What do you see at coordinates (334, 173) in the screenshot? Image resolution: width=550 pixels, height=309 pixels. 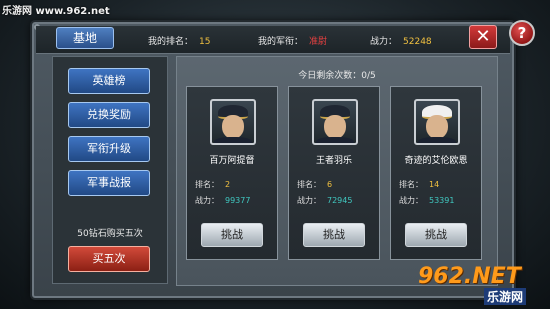 I see `opponent-card: 王者羽乐 排名： 6 战力： 72945 挑战` at bounding box center [334, 173].